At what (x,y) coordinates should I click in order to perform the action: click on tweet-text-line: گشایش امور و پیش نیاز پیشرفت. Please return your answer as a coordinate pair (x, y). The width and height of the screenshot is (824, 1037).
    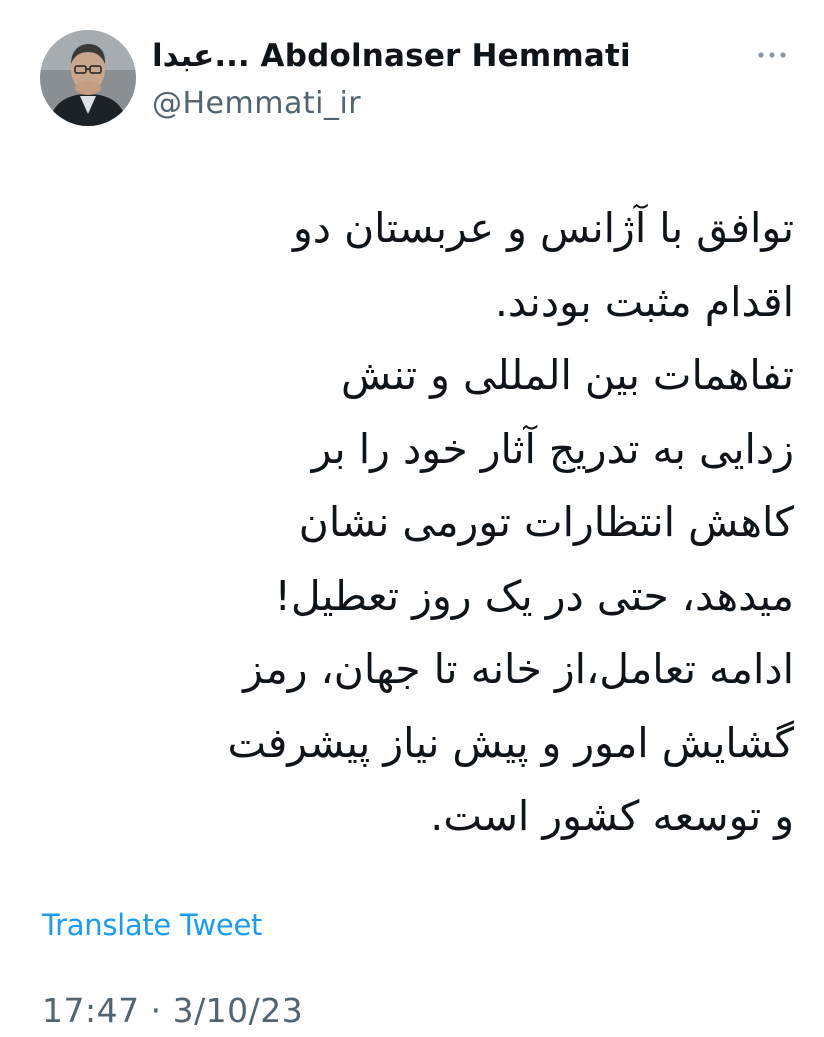
    Looking at the image, I should click on (510, 742).